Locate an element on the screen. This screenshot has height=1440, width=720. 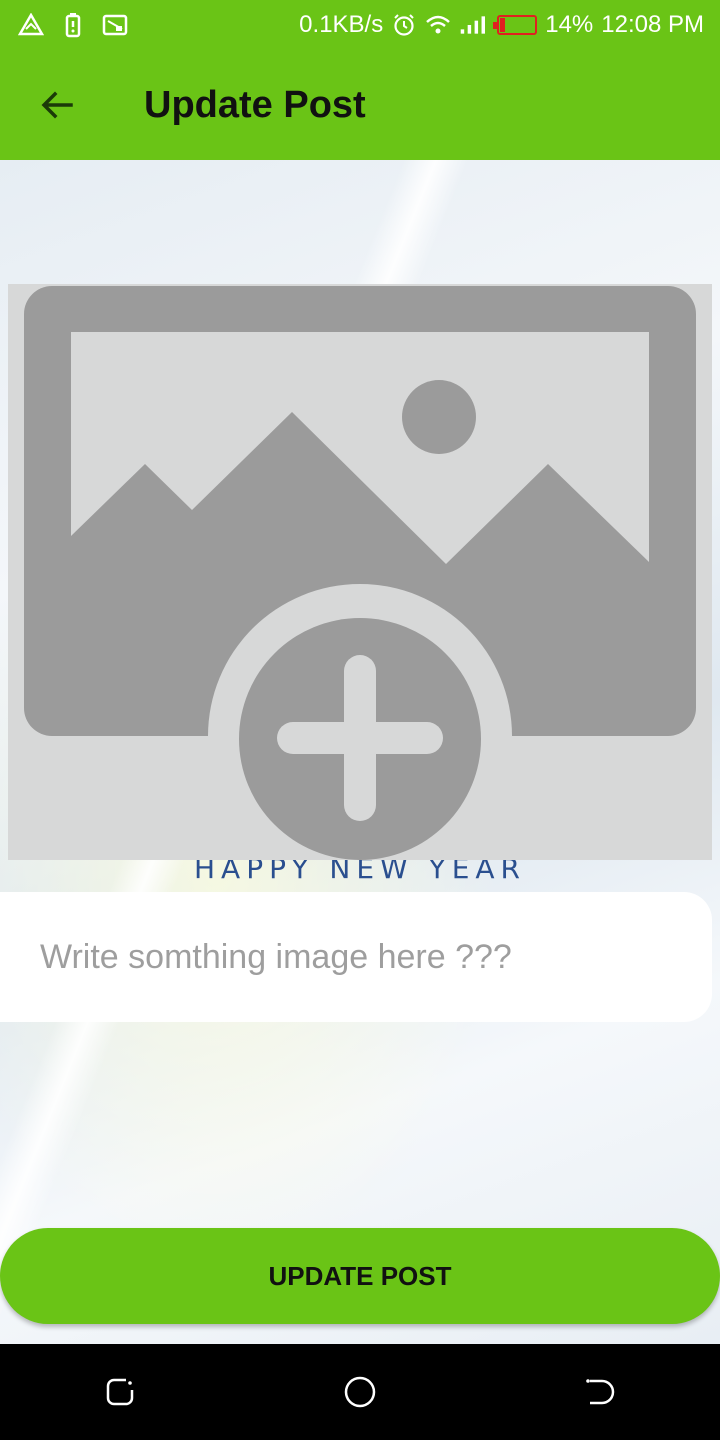
home-icon is located at coordinates (360, 1392).